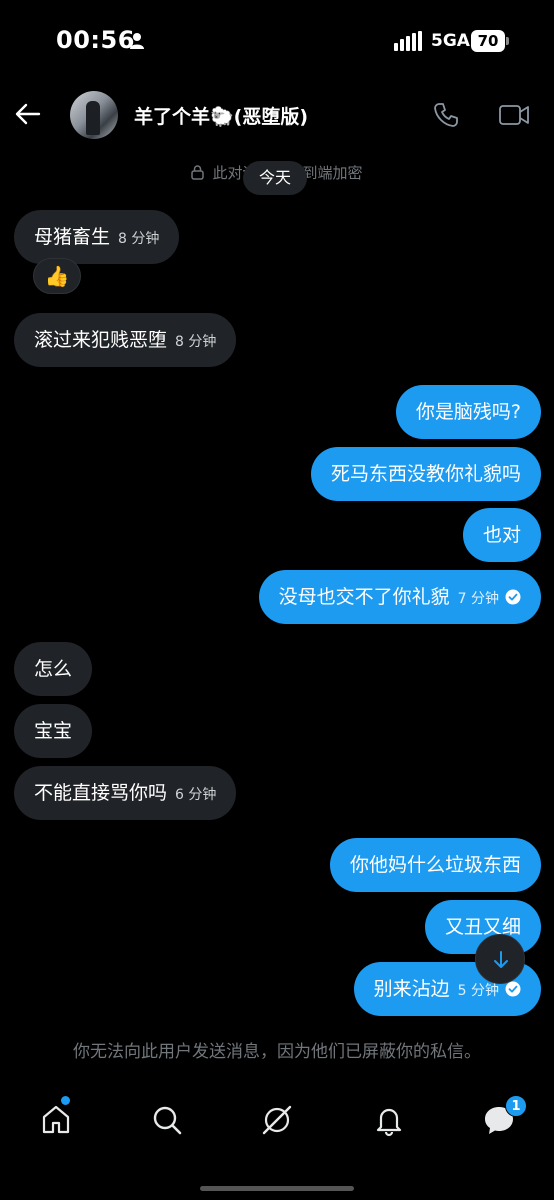 Image resolution: width=554 pixels, height=1200 pixels. I want to click on message-time: 6 分钟, so click(196, 795).